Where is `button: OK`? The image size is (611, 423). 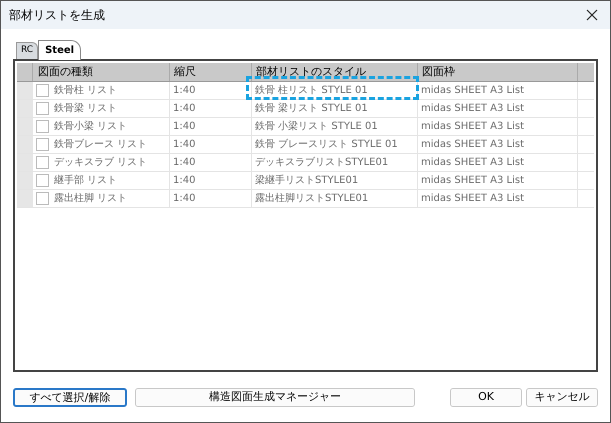 button: OK is located at coordinates (486, 397).